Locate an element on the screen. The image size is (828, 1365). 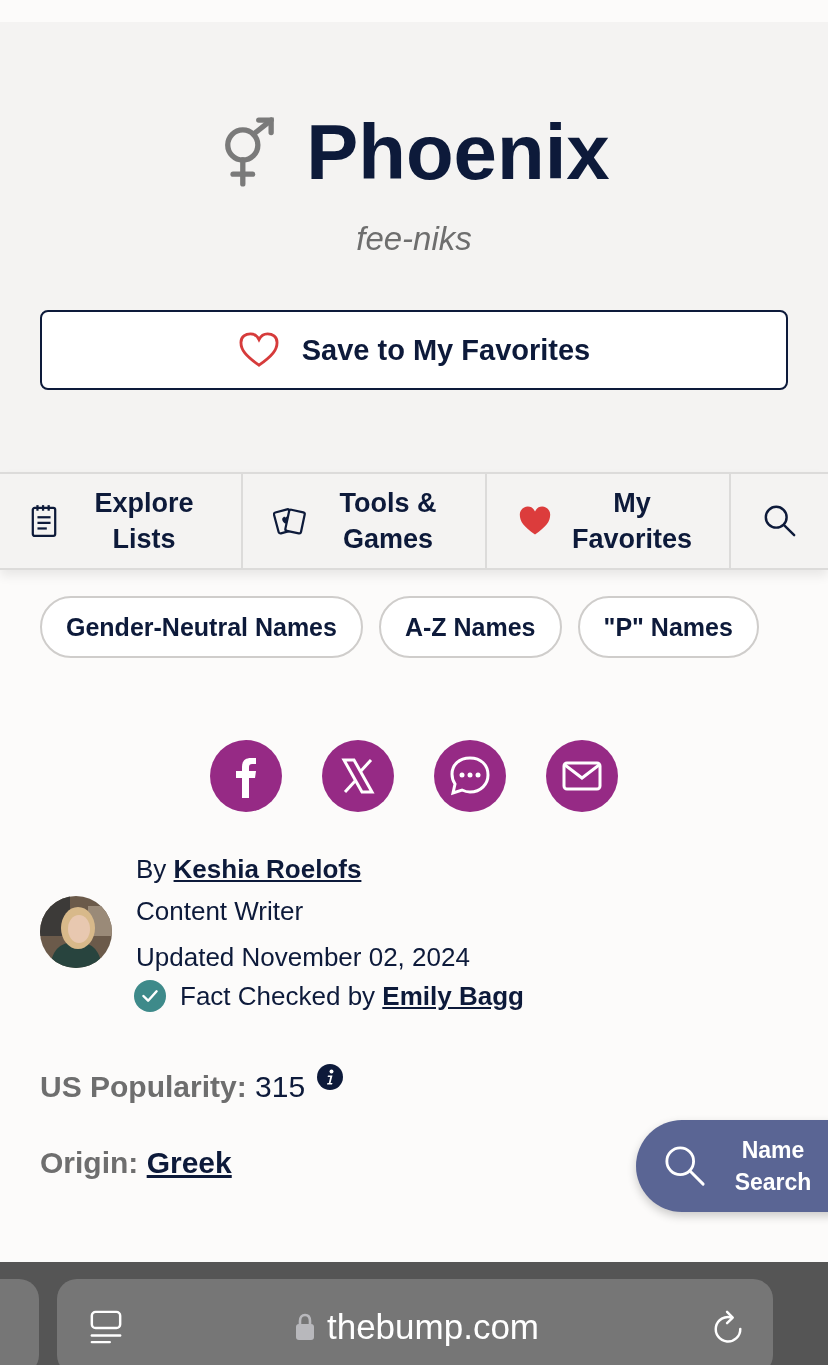
info-icon is located at coordinates (330, 1077).